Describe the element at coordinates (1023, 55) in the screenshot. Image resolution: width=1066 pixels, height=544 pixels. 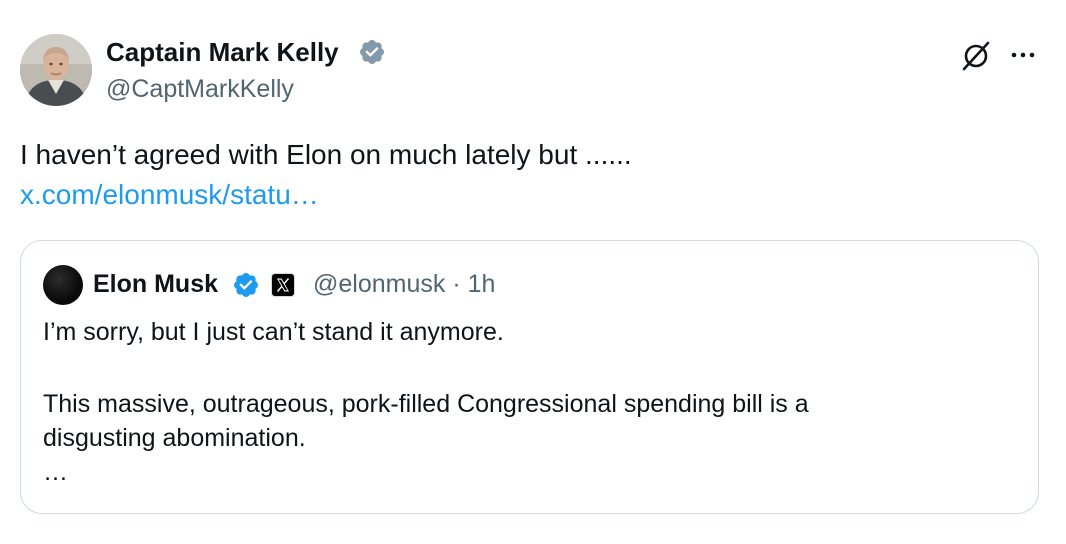
I see `more-options-icon` at that location.